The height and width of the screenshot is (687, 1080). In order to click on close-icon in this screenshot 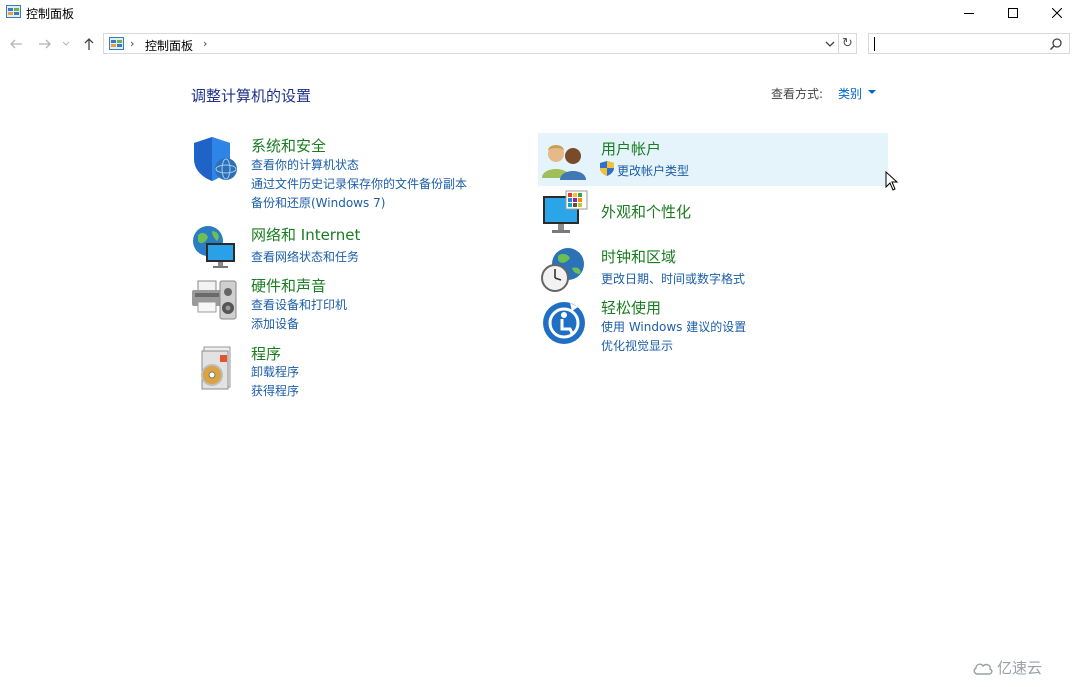, I will do `click(1057, 13)`.